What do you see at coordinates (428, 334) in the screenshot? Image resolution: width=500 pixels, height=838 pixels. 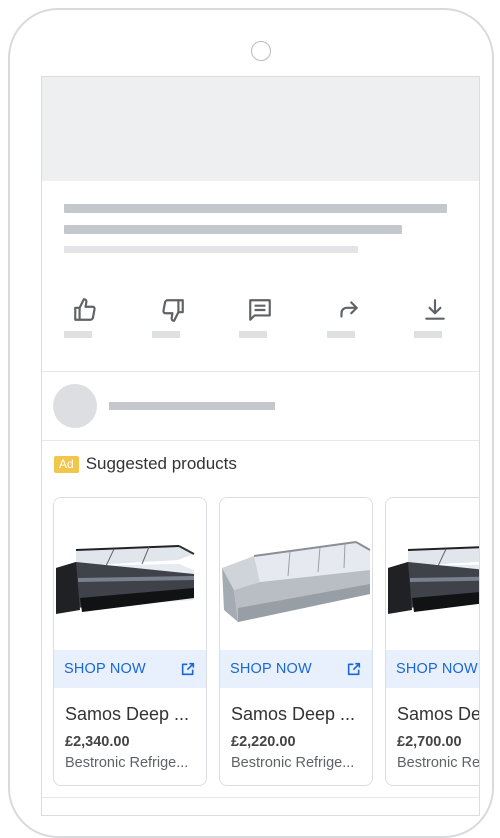 I see `download-label-skeleton` at bounding box center [428, 334].